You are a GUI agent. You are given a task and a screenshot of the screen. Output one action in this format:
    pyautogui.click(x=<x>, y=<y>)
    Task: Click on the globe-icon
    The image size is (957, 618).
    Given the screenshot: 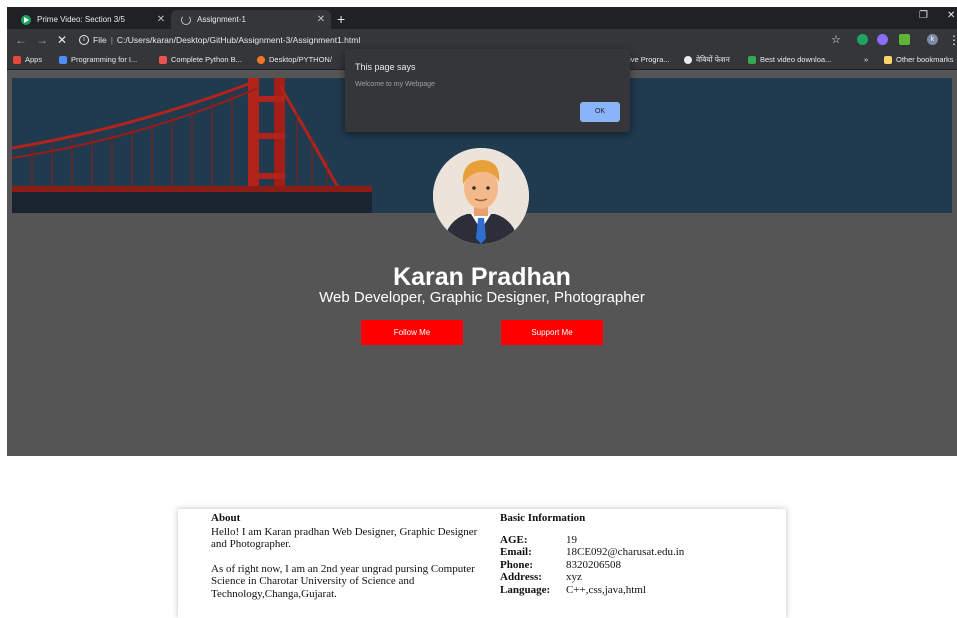 What is the action you would take?
    pyautogui.click(x=688, y=60)
    